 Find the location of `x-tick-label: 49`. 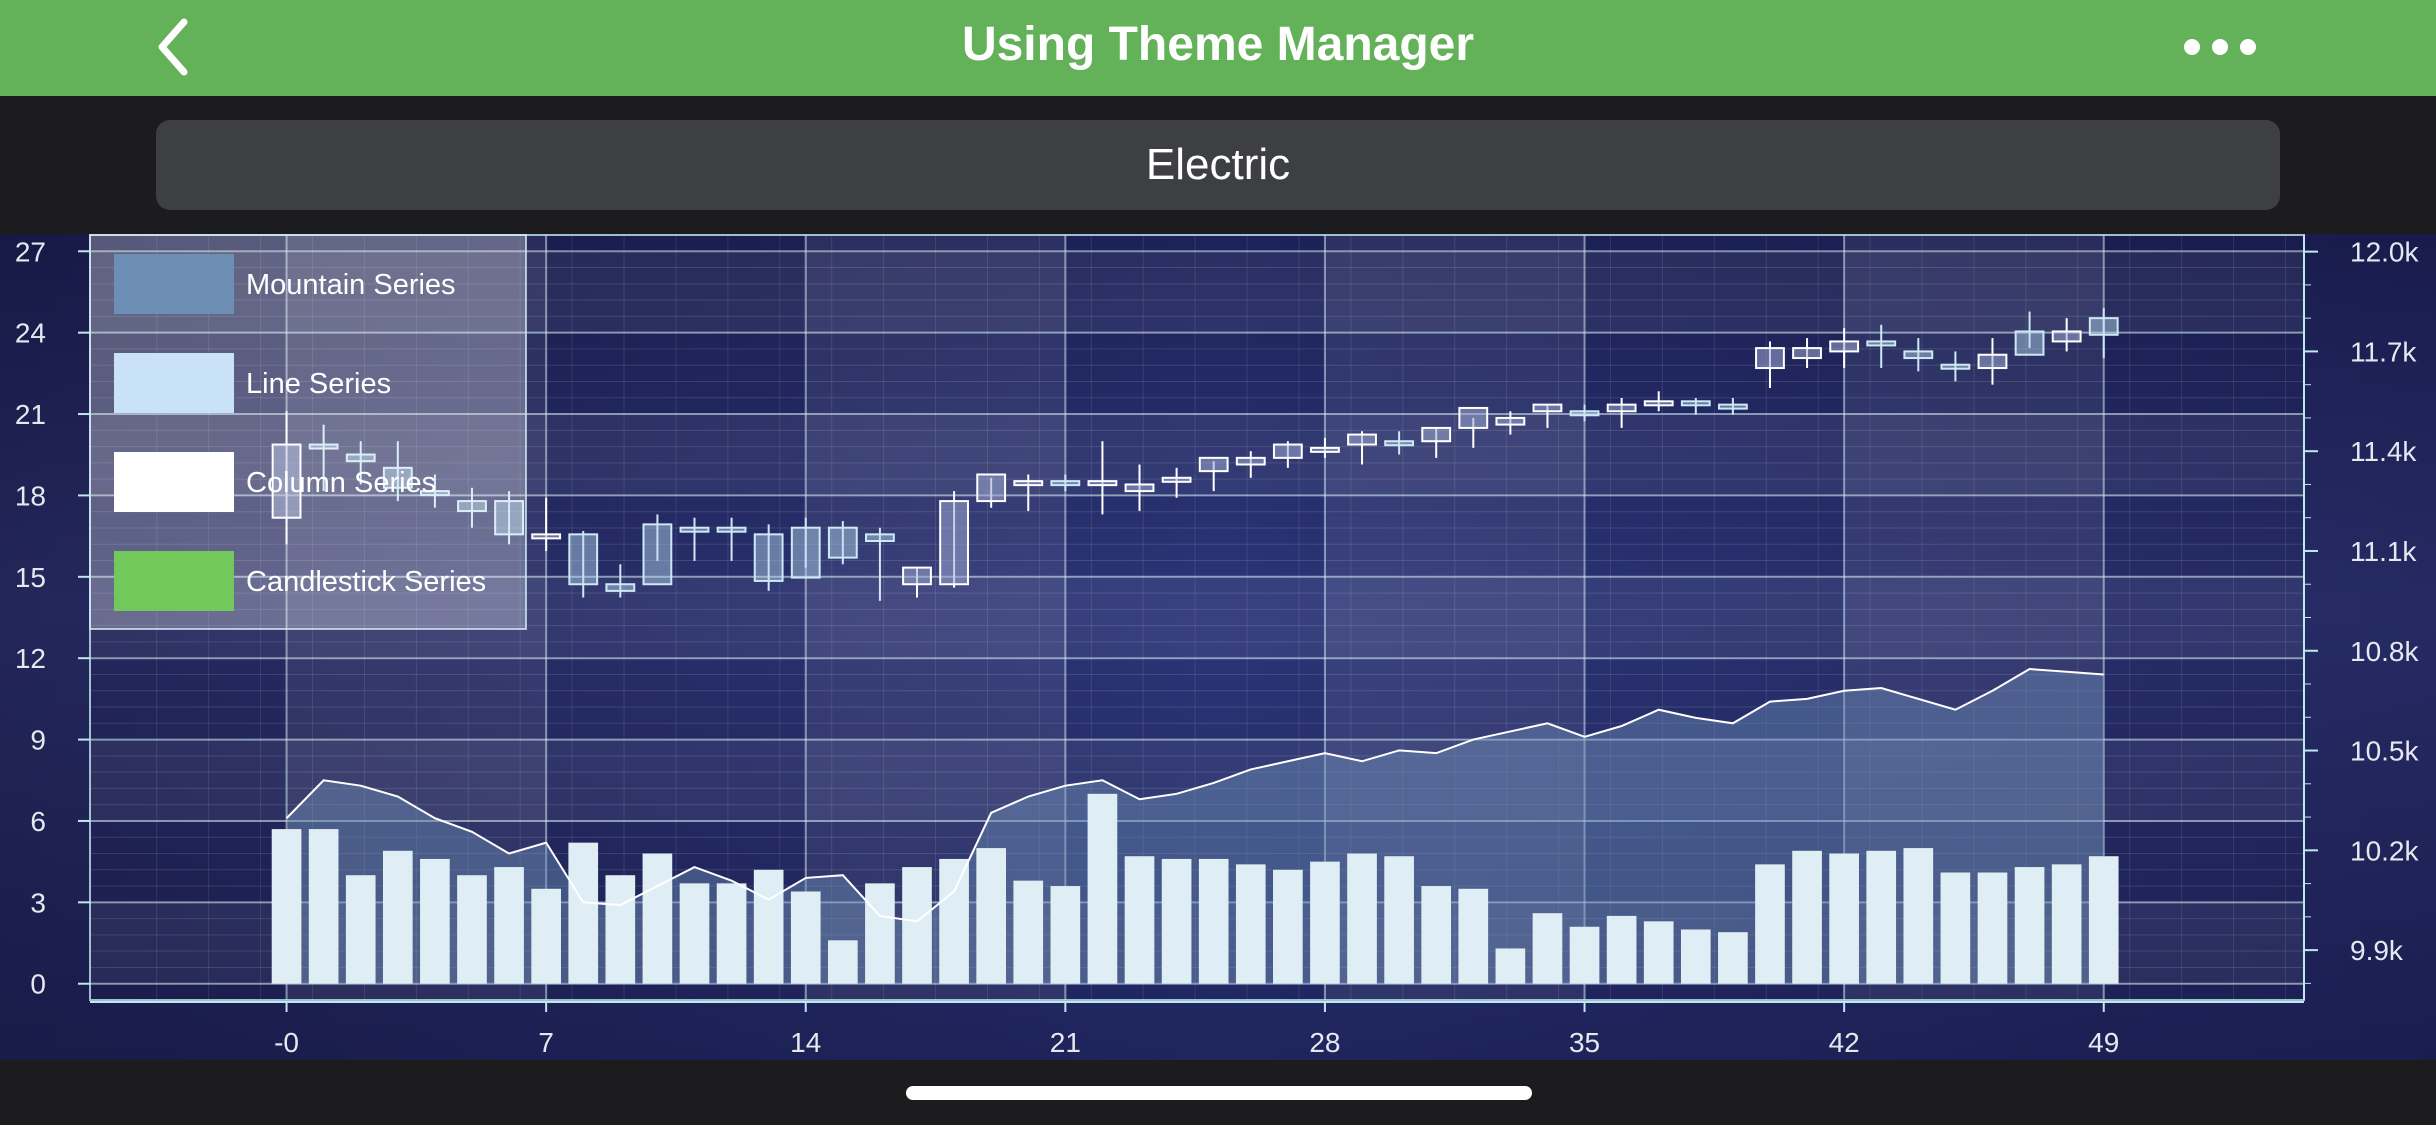

x-tick-label: 49 is located at coordinates (2103, 1042).